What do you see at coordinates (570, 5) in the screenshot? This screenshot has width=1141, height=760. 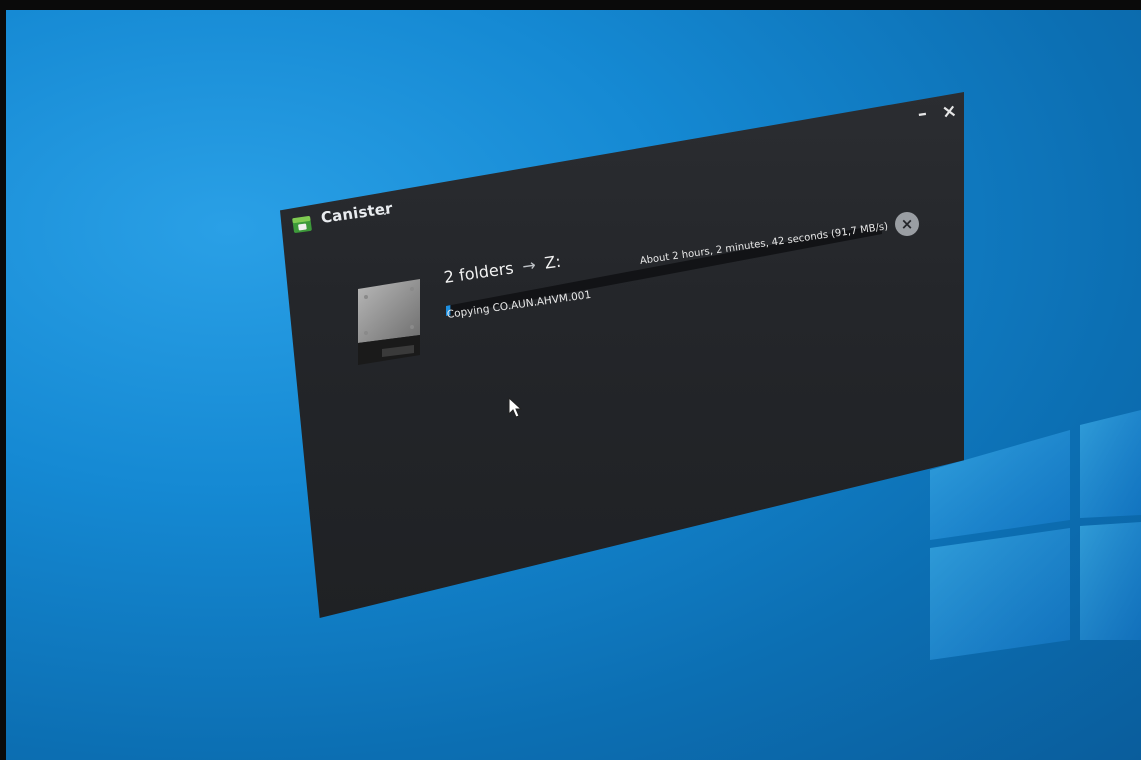 I see `monitor-bezel-top` at bounding box center [570, 5].